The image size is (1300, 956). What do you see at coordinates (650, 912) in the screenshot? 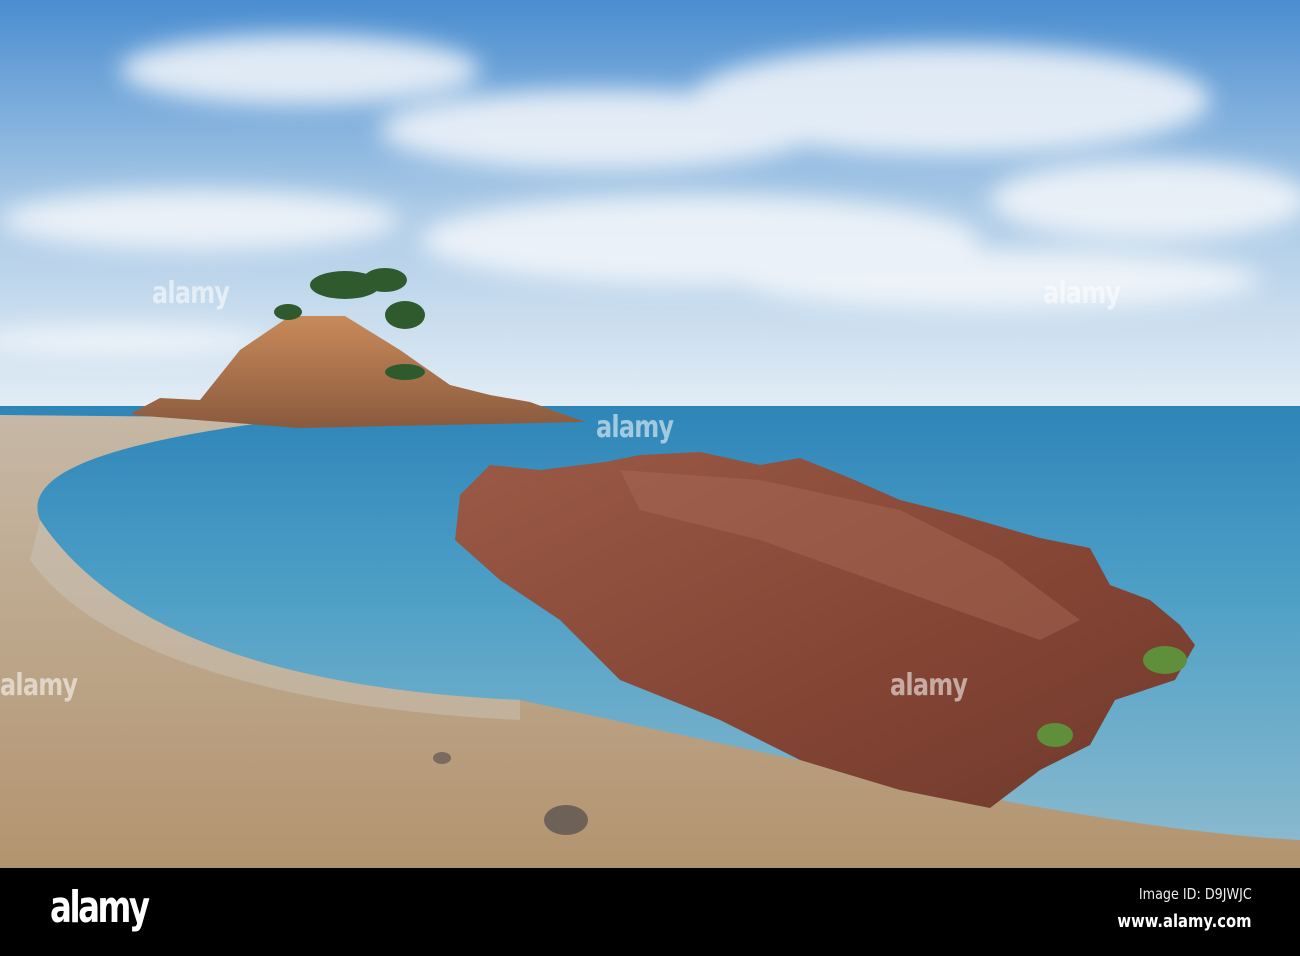
I see `footer-bar: alamy Image ID: D9JWJC www.alamy.com` at bounding box center [650, 912].